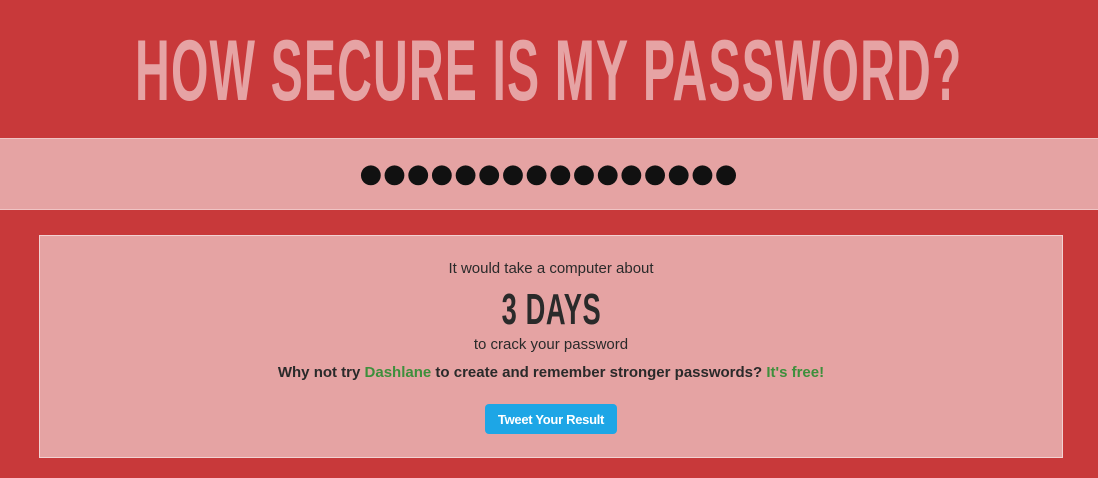 This screenshot has height=478, width=1098. I want to click on password-input, so click(549, 174).